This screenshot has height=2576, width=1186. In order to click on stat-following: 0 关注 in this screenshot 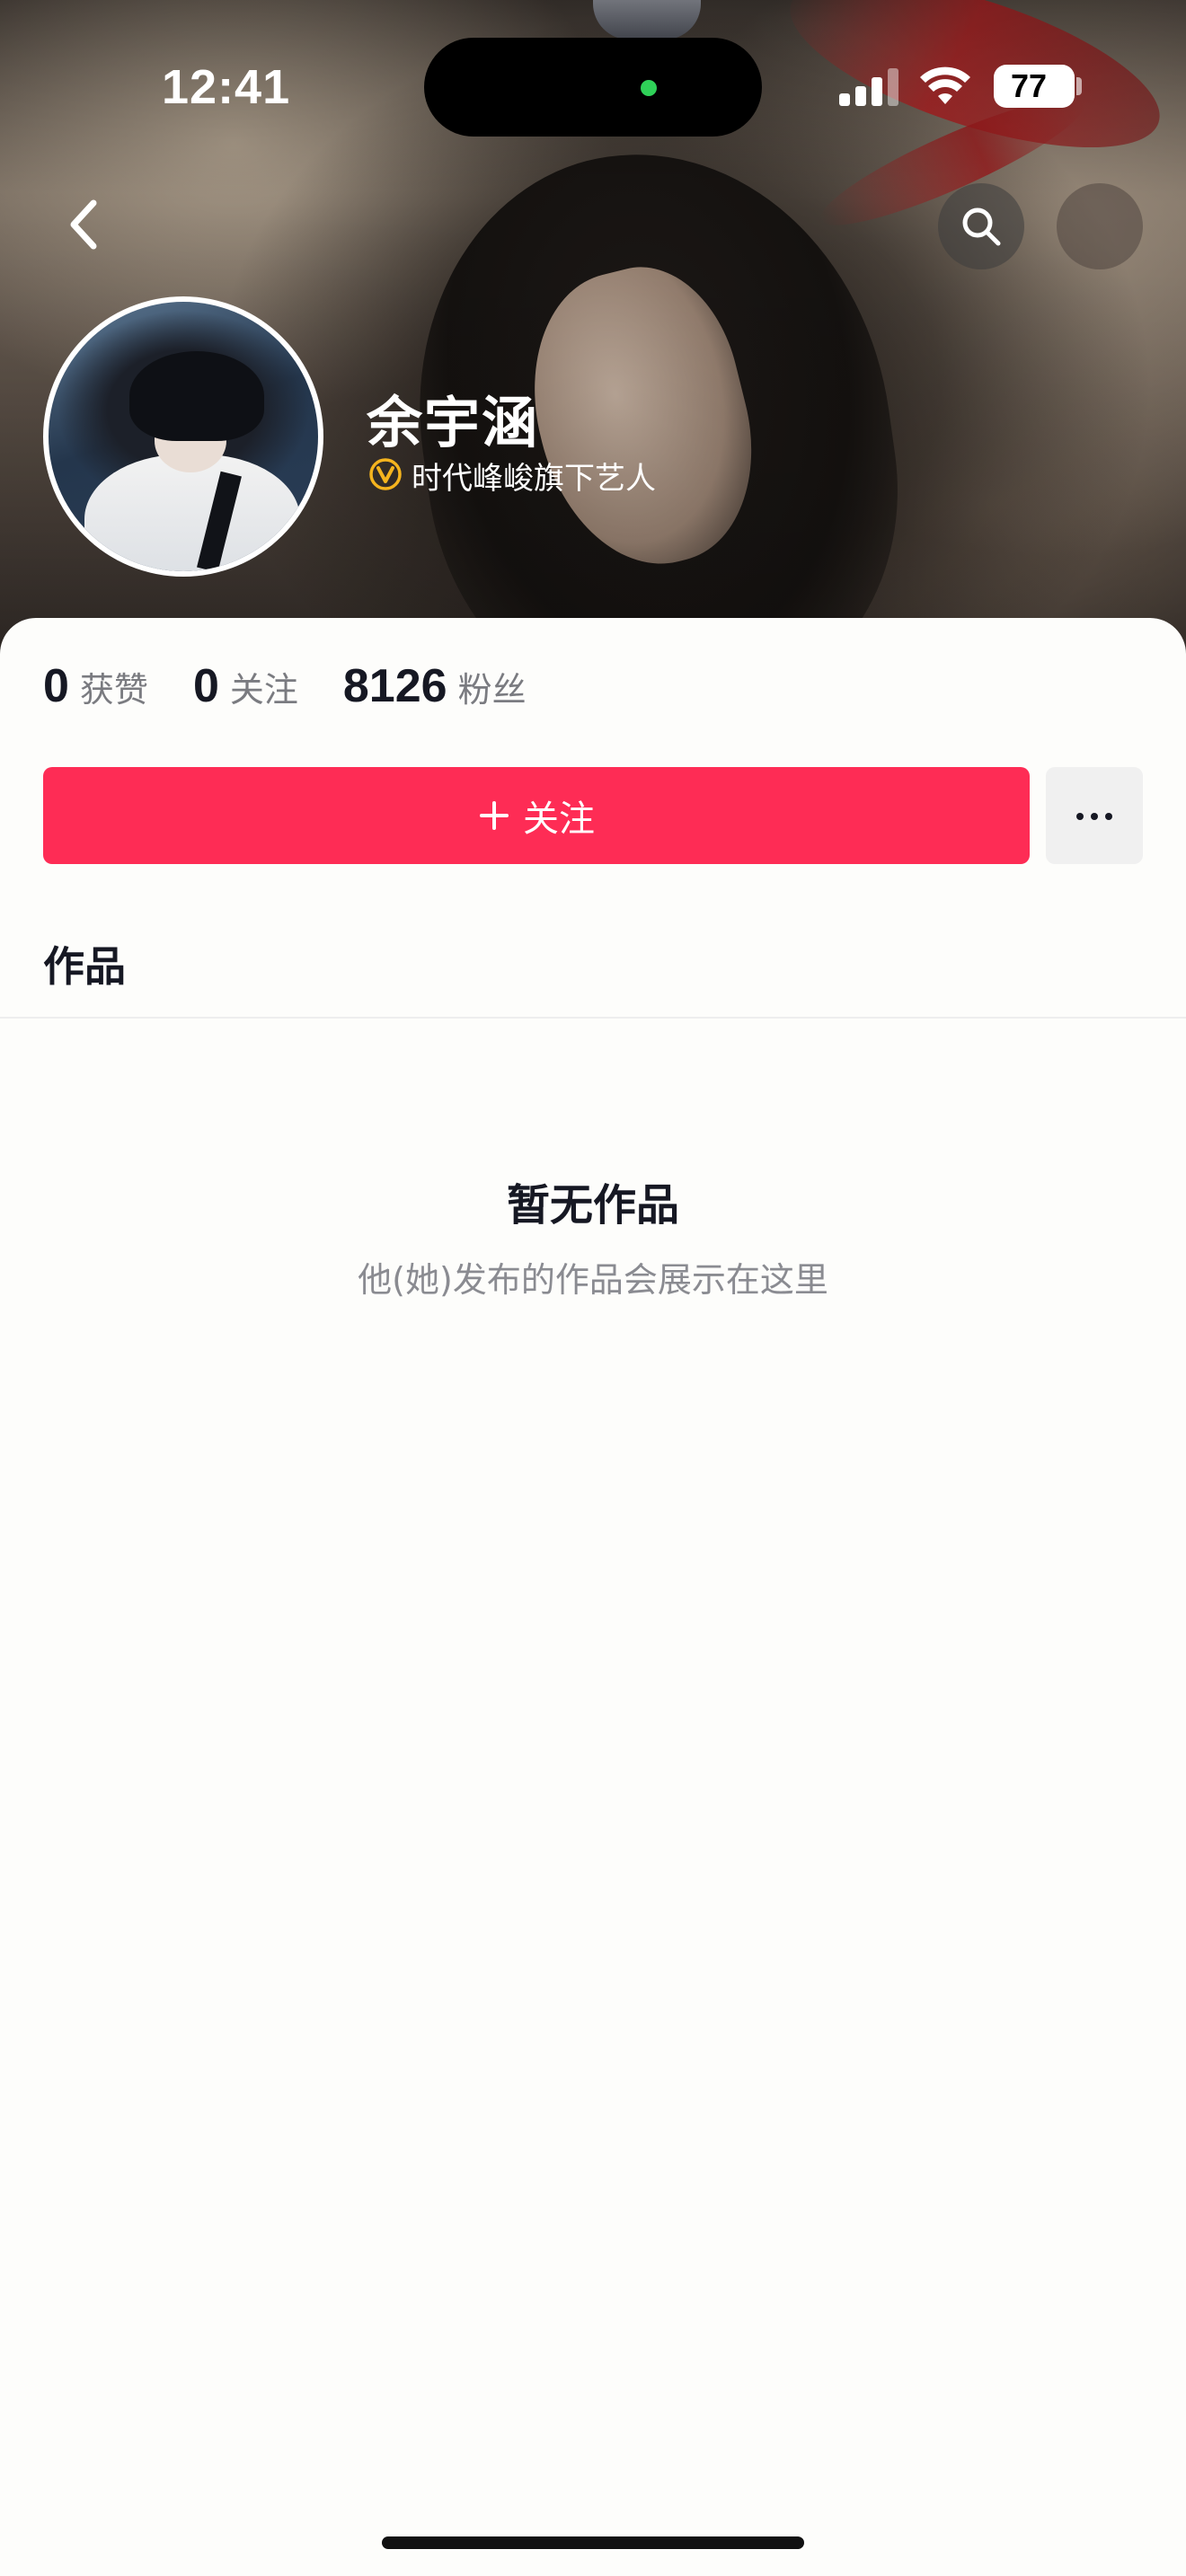, I will do `click(245, 686)`.